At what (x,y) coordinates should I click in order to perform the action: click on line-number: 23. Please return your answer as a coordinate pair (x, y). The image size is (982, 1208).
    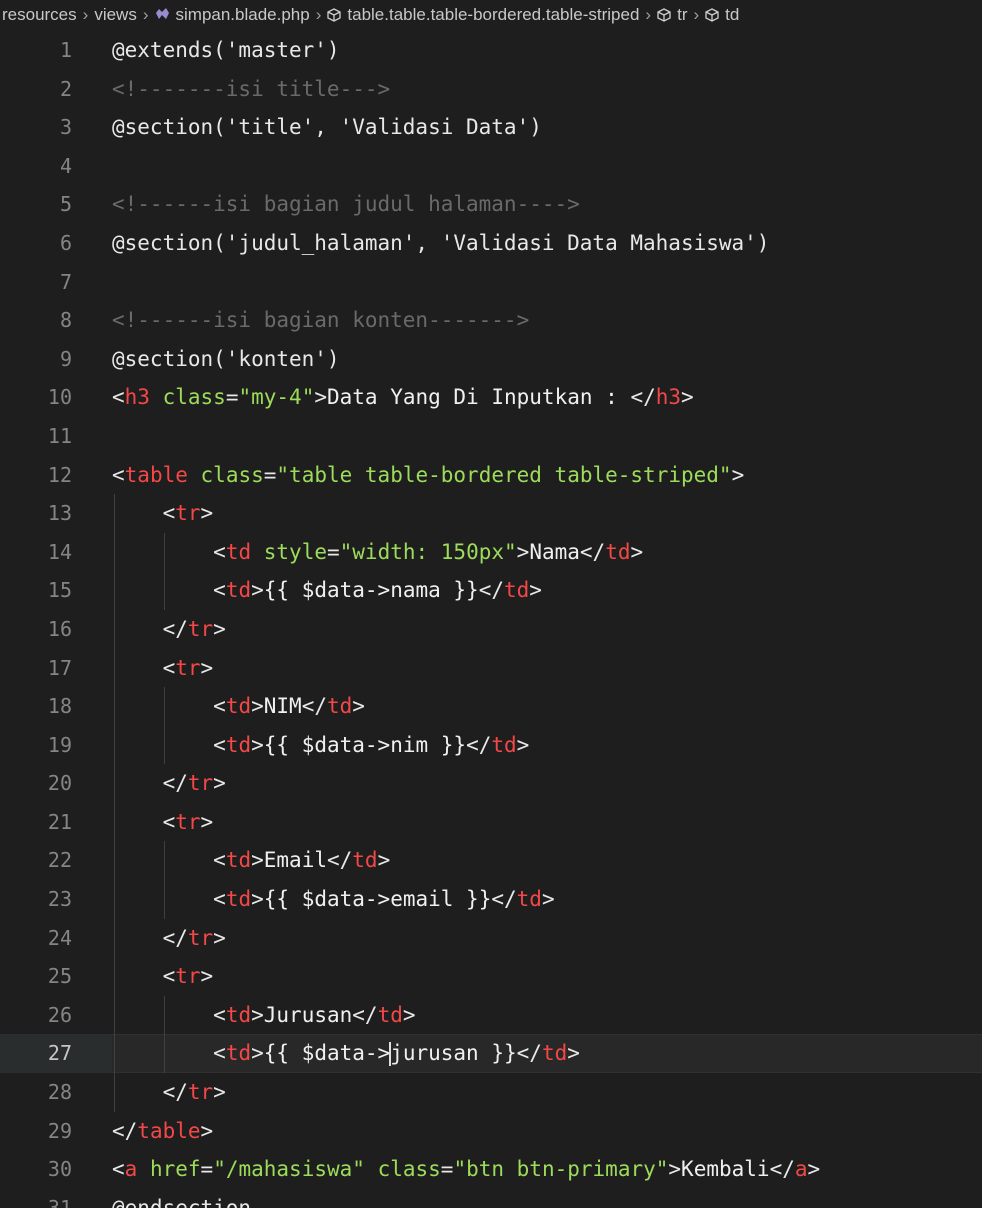
    Looking at the image, I should click on (36, 899).